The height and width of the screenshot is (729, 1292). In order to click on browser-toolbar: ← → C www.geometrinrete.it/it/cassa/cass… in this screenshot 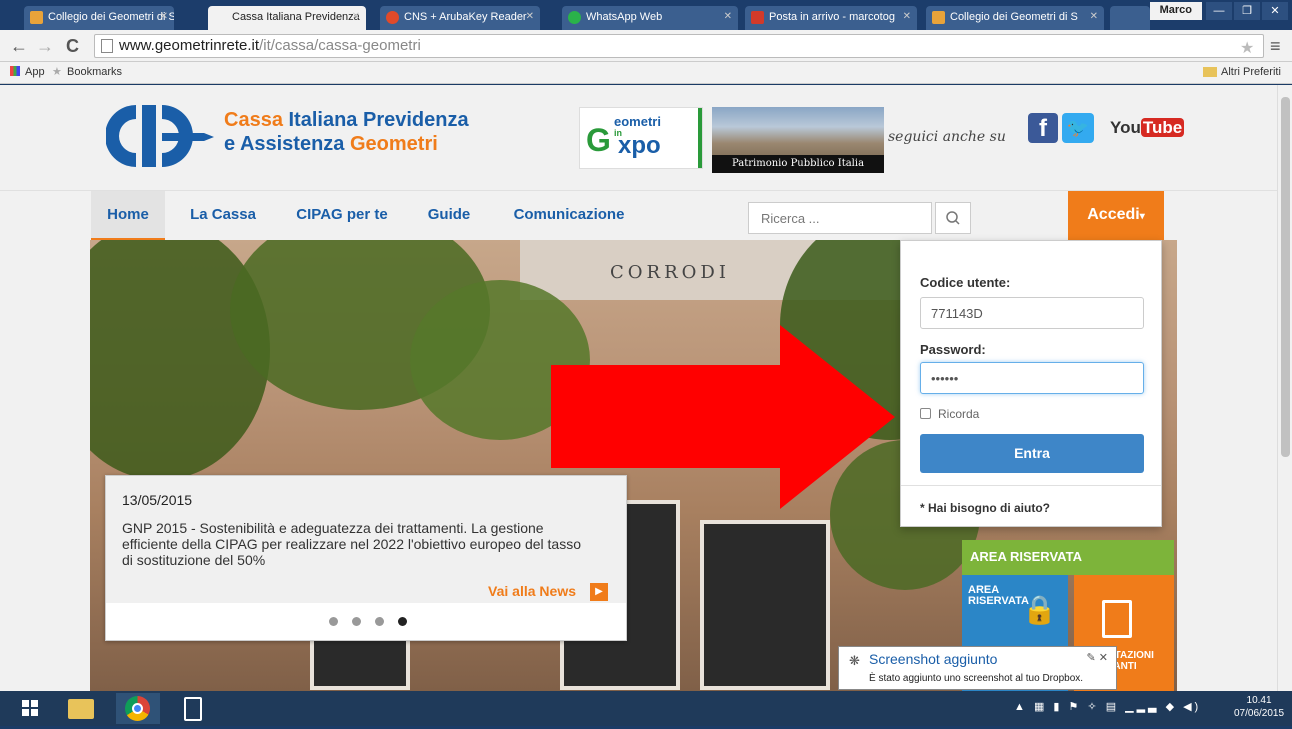, I will do `click(646, 46)`.